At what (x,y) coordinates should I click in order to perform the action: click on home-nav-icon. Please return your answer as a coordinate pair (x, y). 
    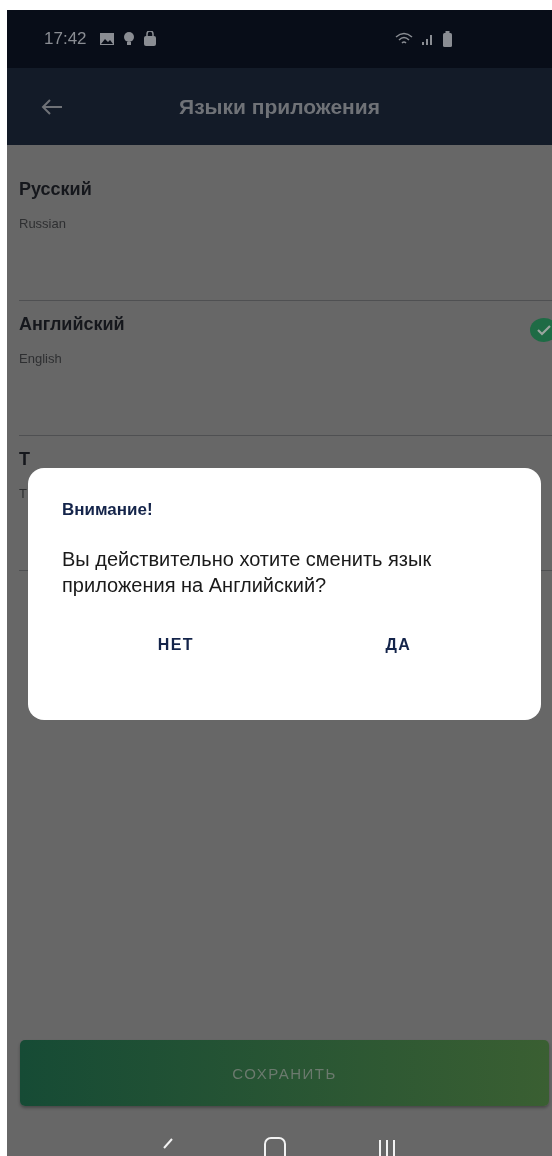
    Looking at the image, I should click on (275, 1146).